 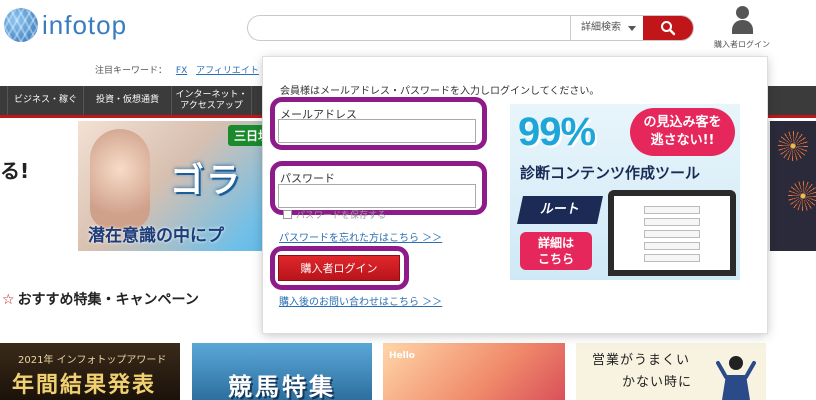 I want to click on banner-left-text: る!, so click(x=15, y=171).